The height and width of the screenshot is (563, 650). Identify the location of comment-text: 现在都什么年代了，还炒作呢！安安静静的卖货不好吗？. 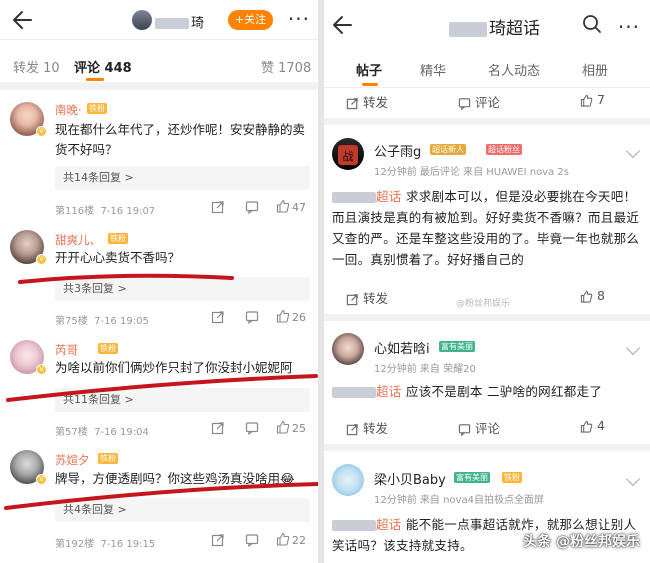
(180, 139).